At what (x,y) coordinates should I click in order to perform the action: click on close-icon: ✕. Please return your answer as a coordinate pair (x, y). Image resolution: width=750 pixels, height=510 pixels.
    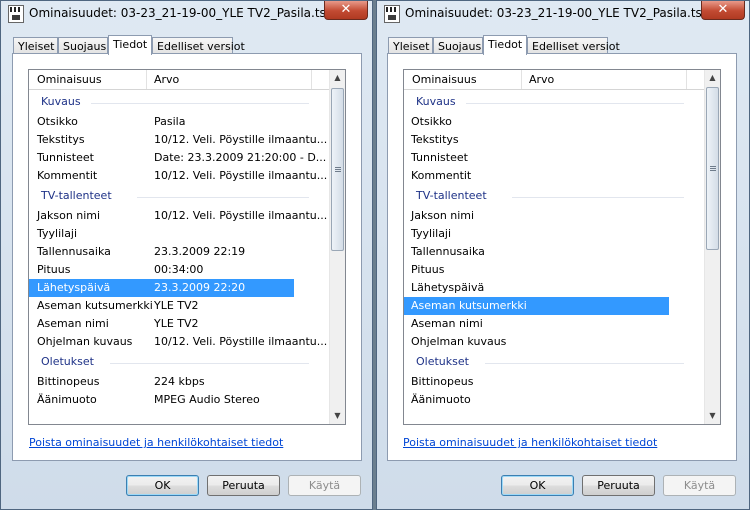
    Looking at the image, I should click on (346, 9).